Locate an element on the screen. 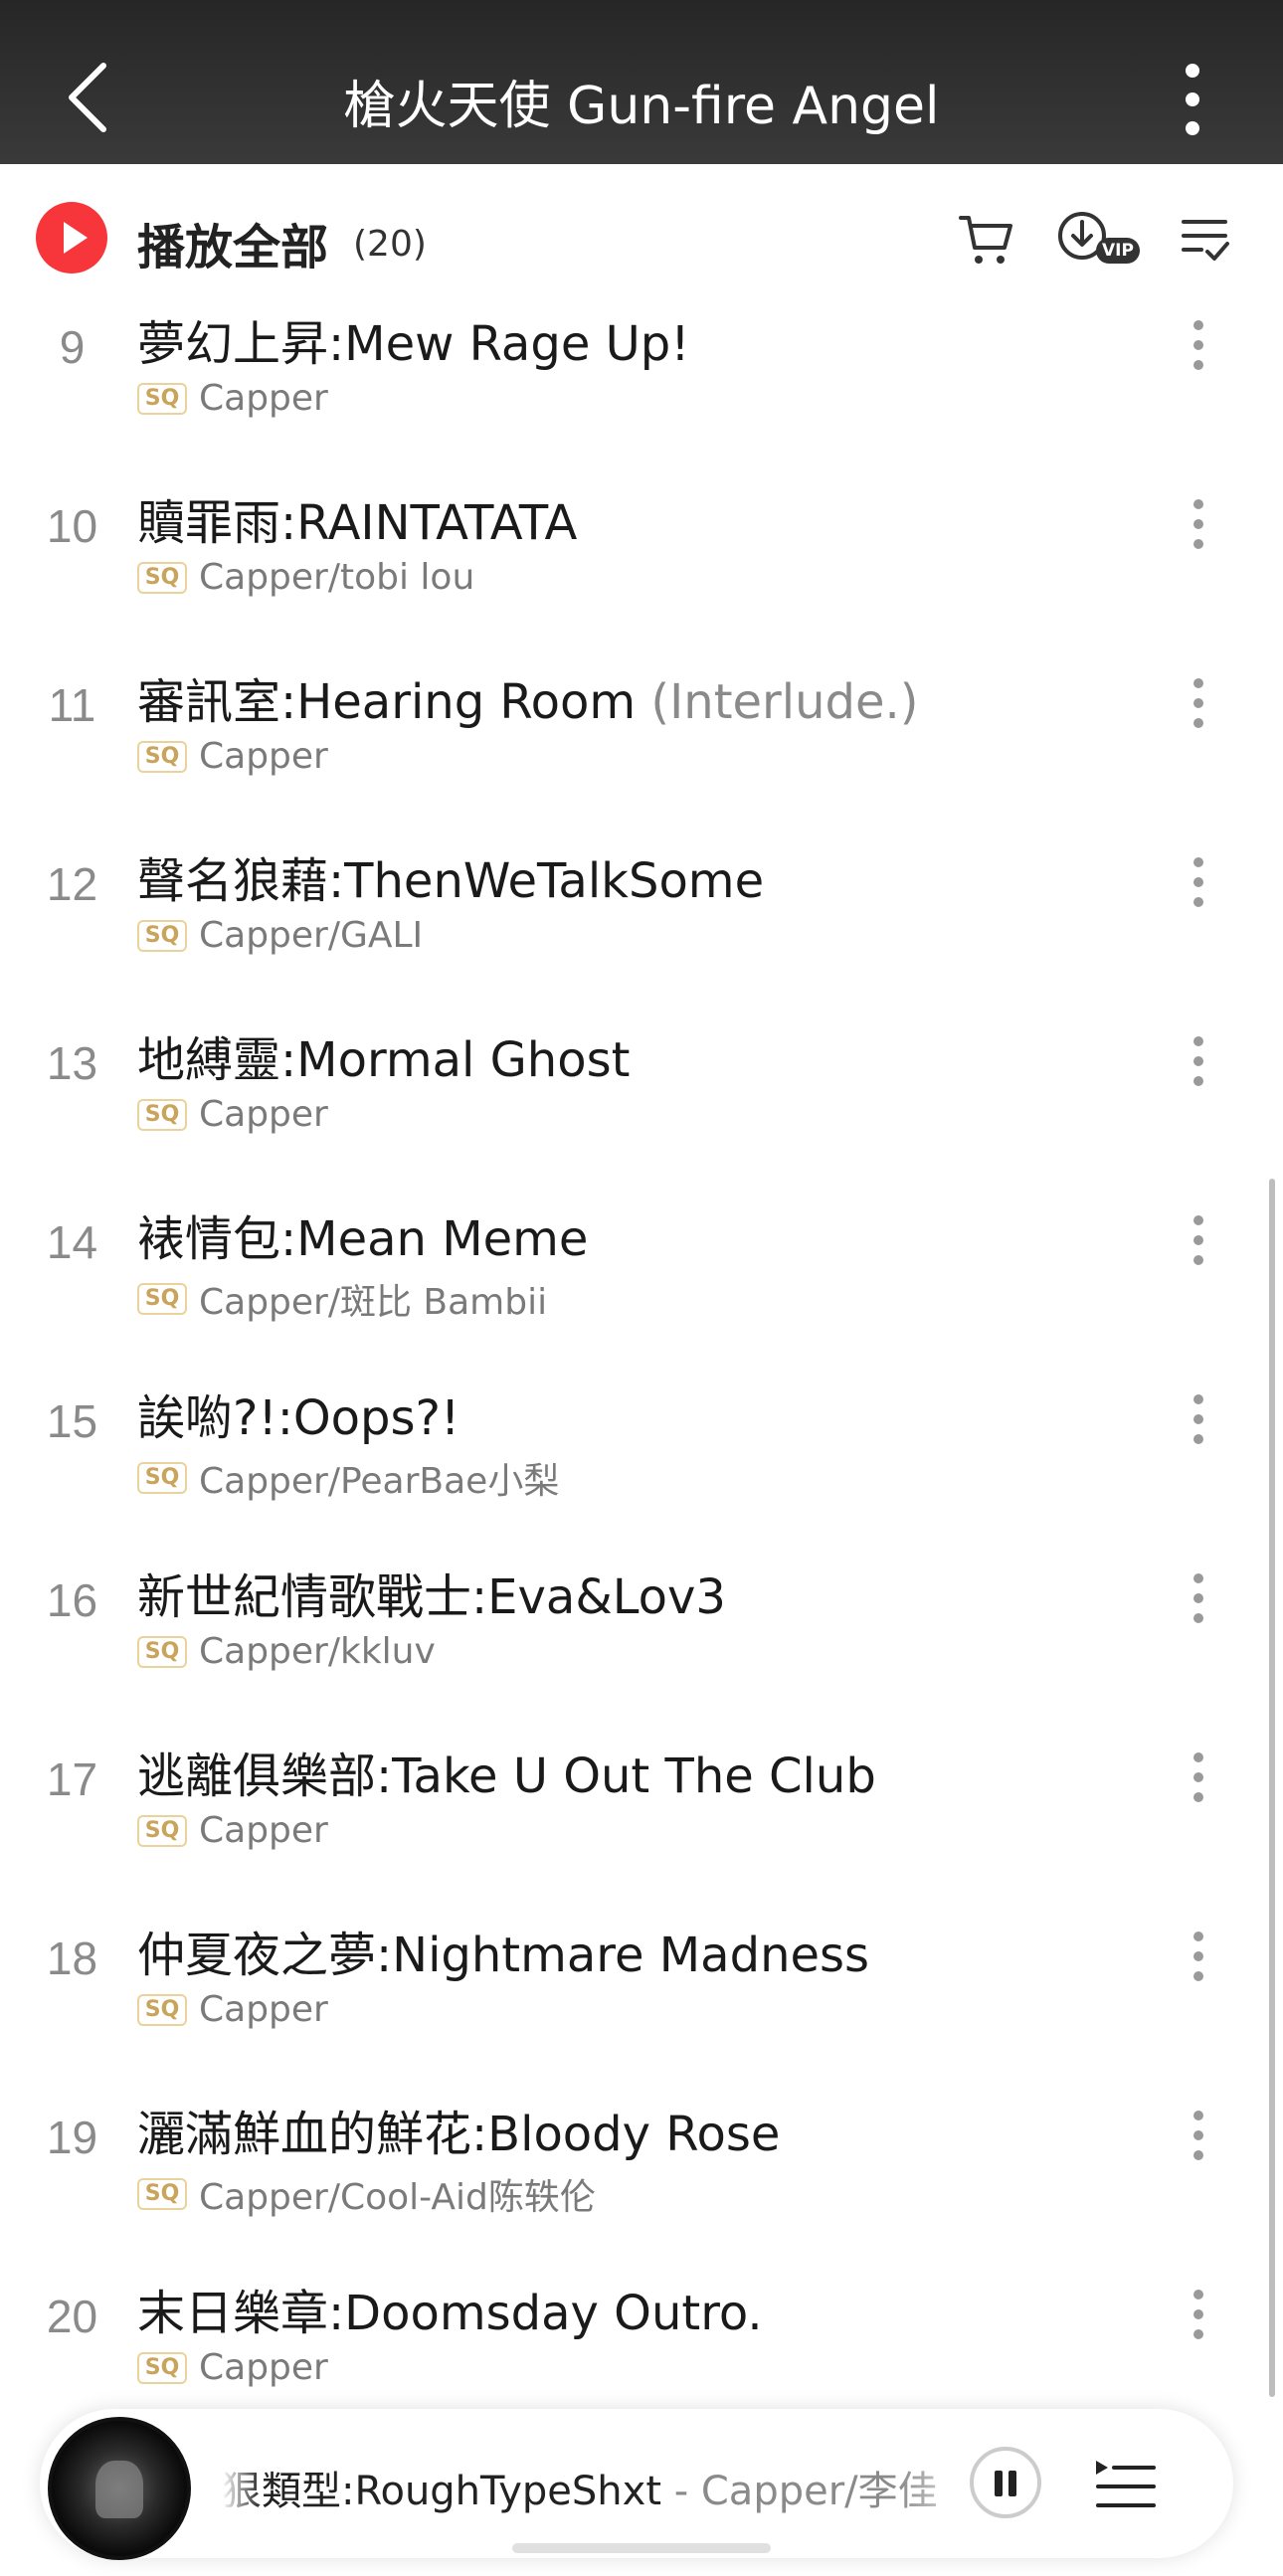 The image size is (1283, 2576). track-index: 17 is located at coordinates (72, 1779).